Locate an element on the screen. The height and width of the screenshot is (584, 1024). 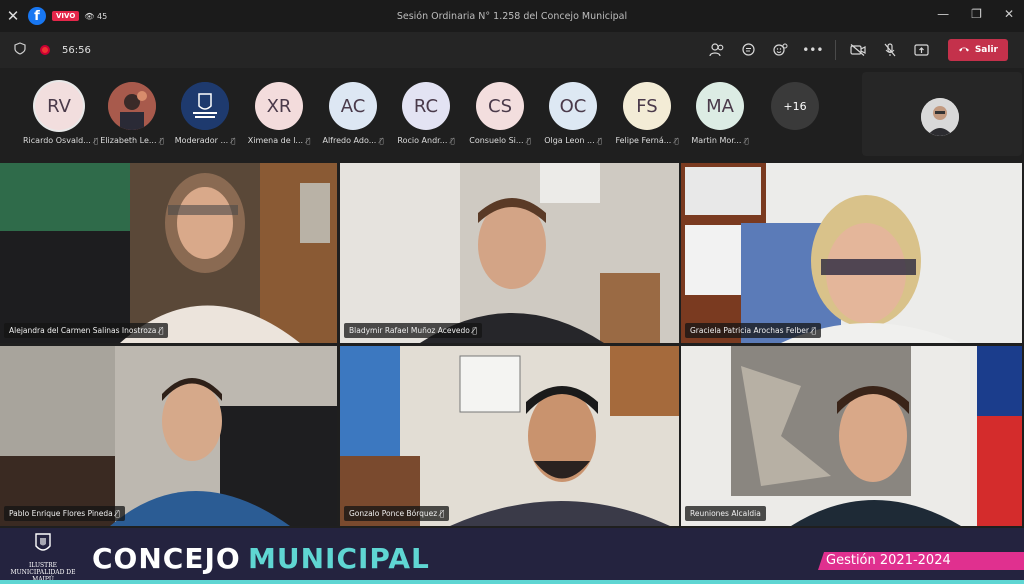
avatar-initials: RC is located at coordinates (426, 106).